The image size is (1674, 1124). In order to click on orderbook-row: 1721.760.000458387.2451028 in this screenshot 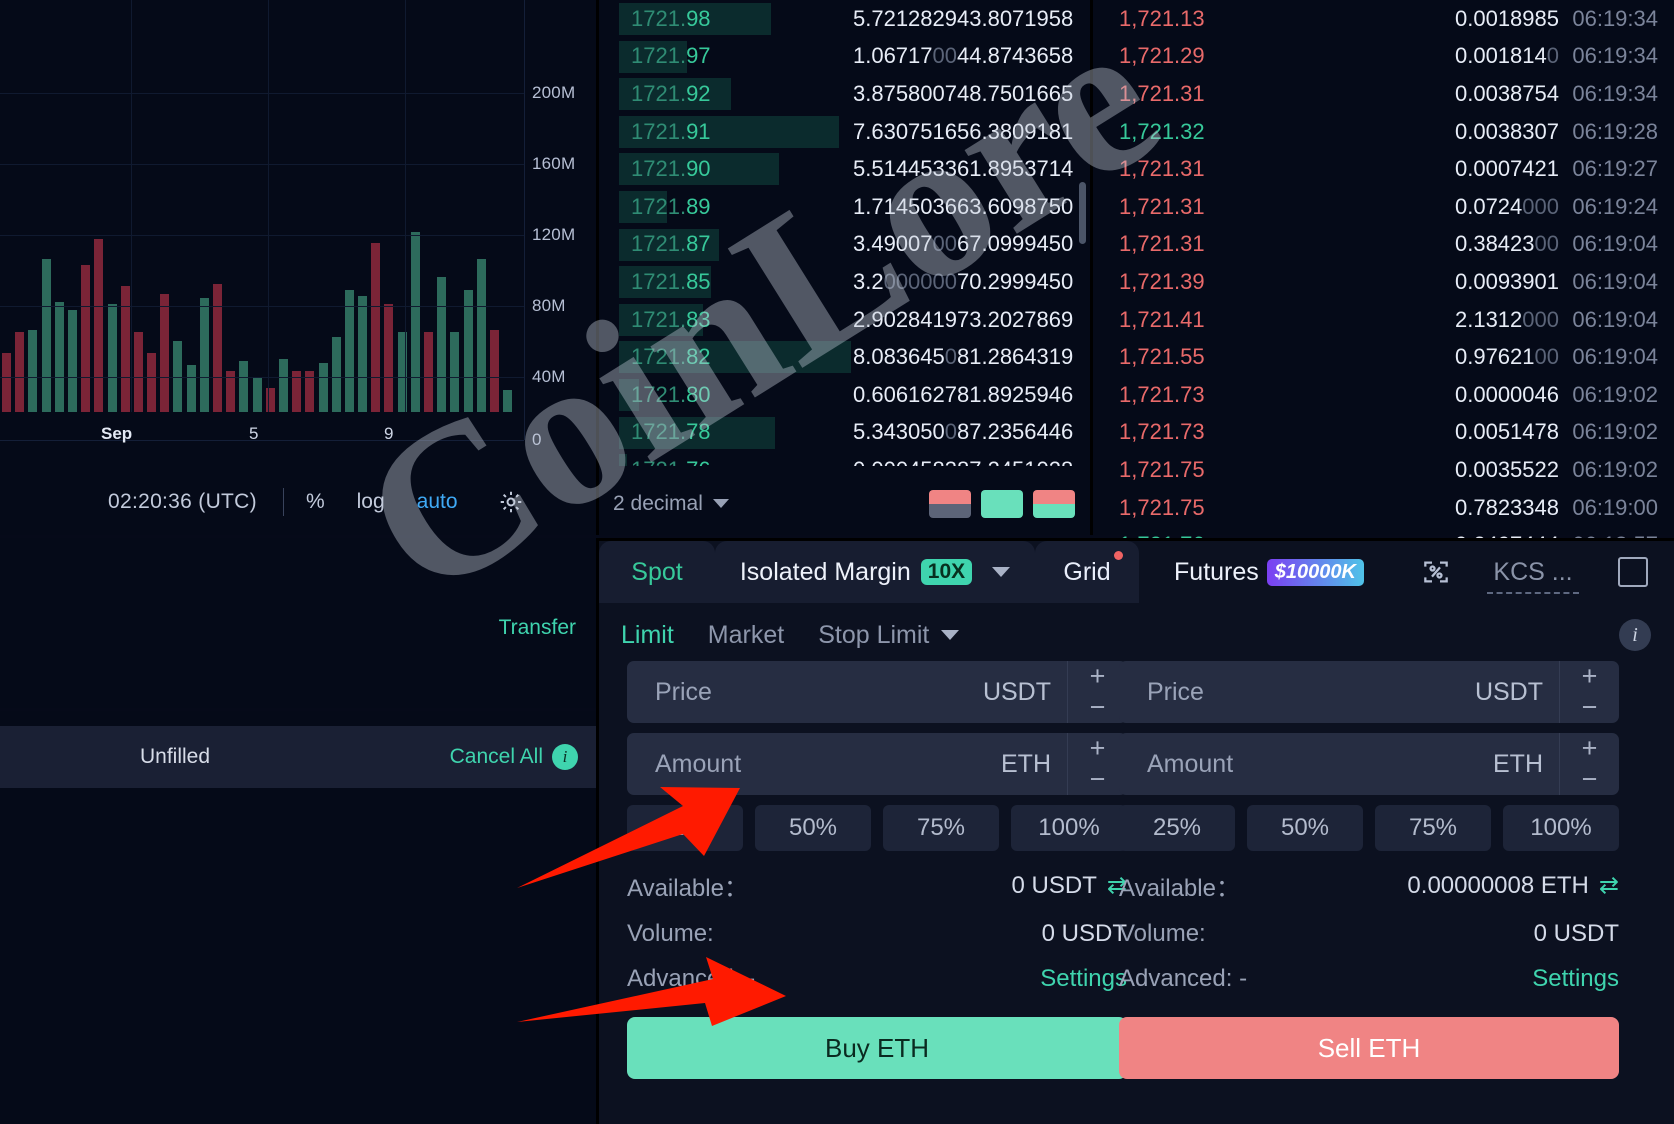, I will do `click(844, 458)`.